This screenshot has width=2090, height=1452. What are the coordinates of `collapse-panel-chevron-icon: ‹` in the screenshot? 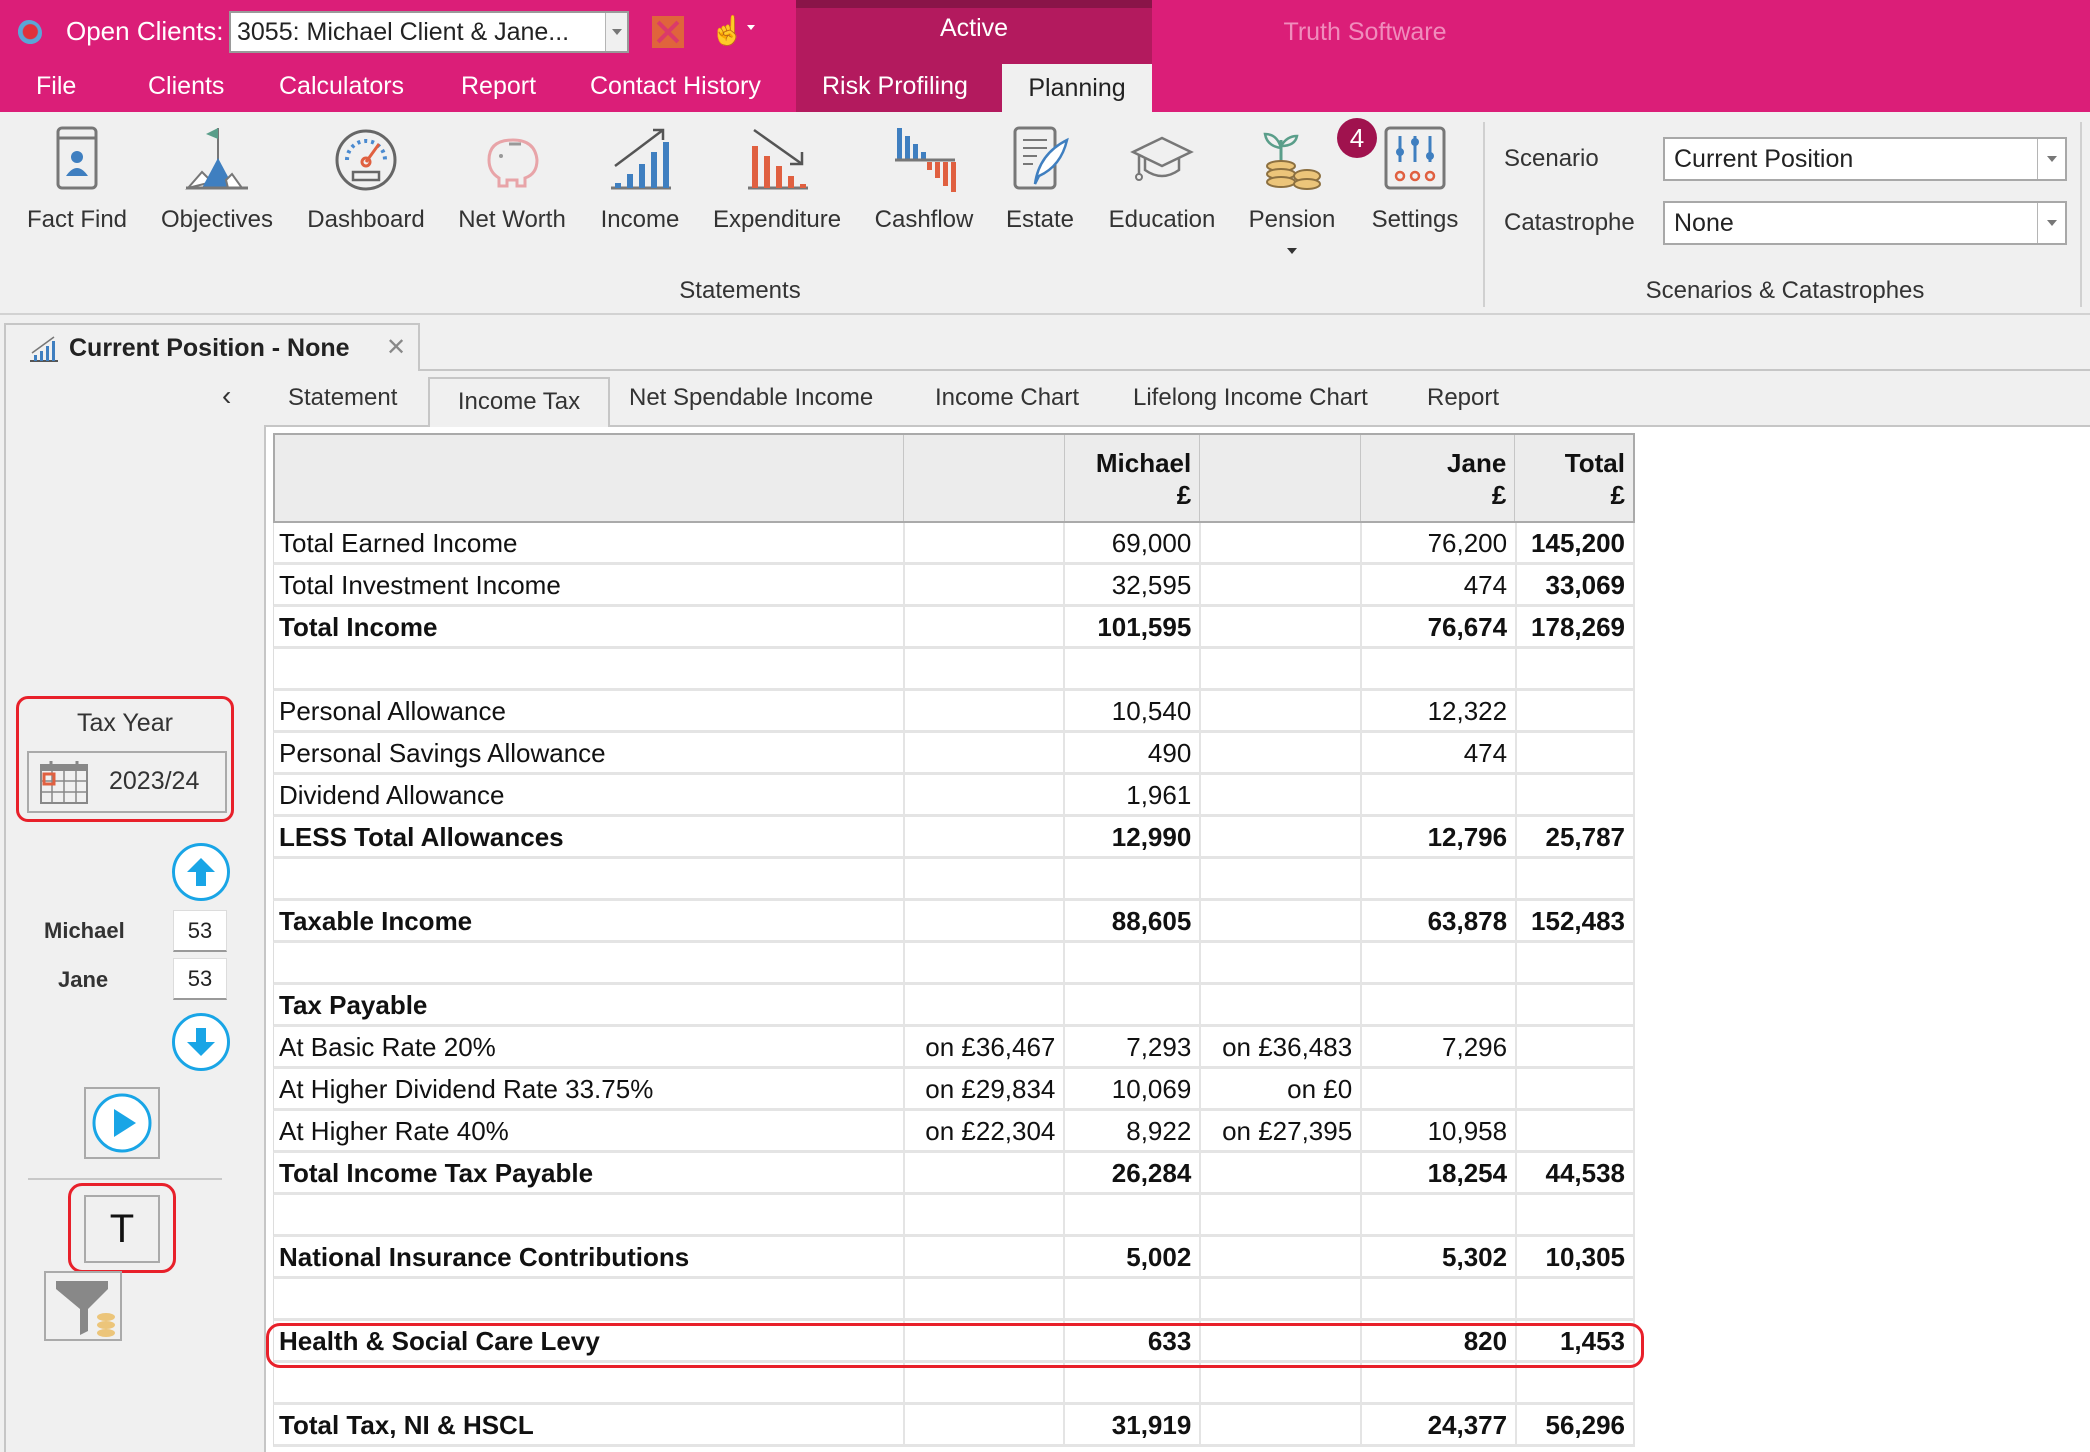 It's located at (226, 396).